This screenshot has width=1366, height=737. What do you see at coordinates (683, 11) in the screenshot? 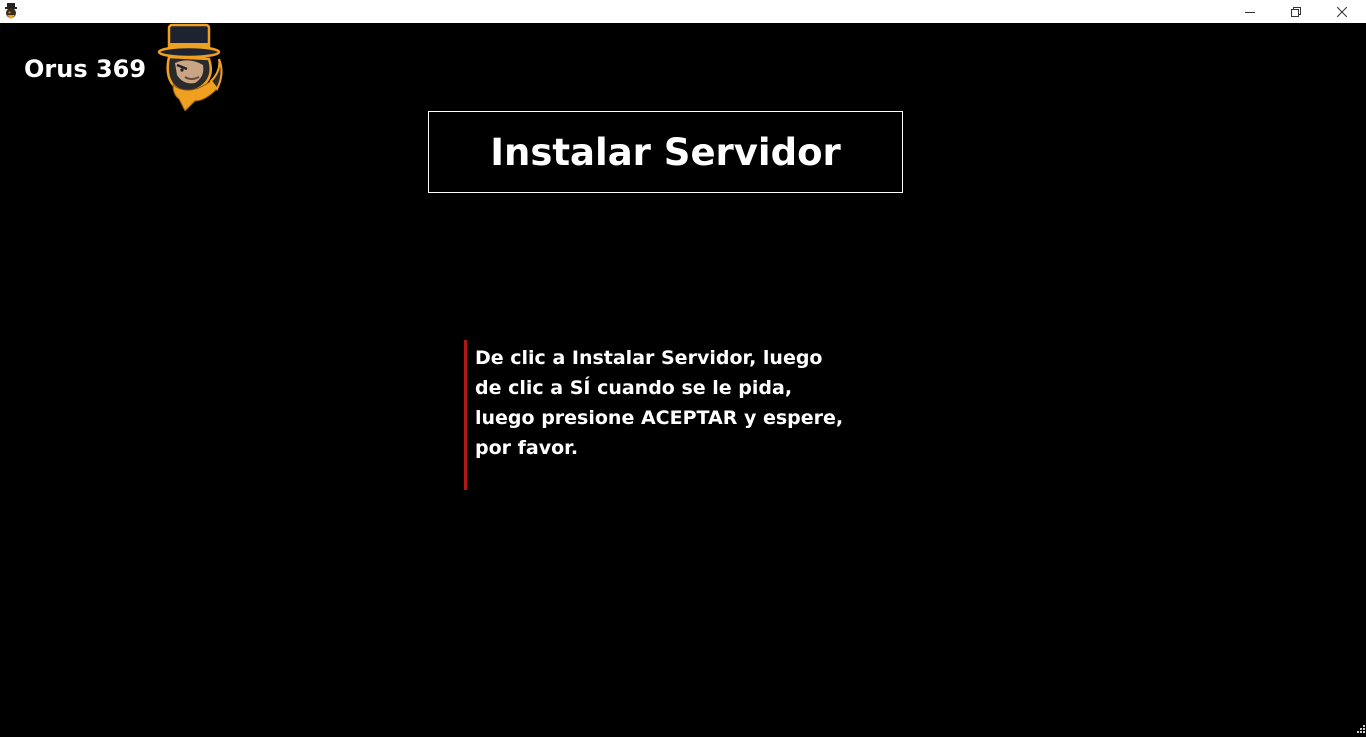
I see `window-titlebar` at bounding box center [683, 11].